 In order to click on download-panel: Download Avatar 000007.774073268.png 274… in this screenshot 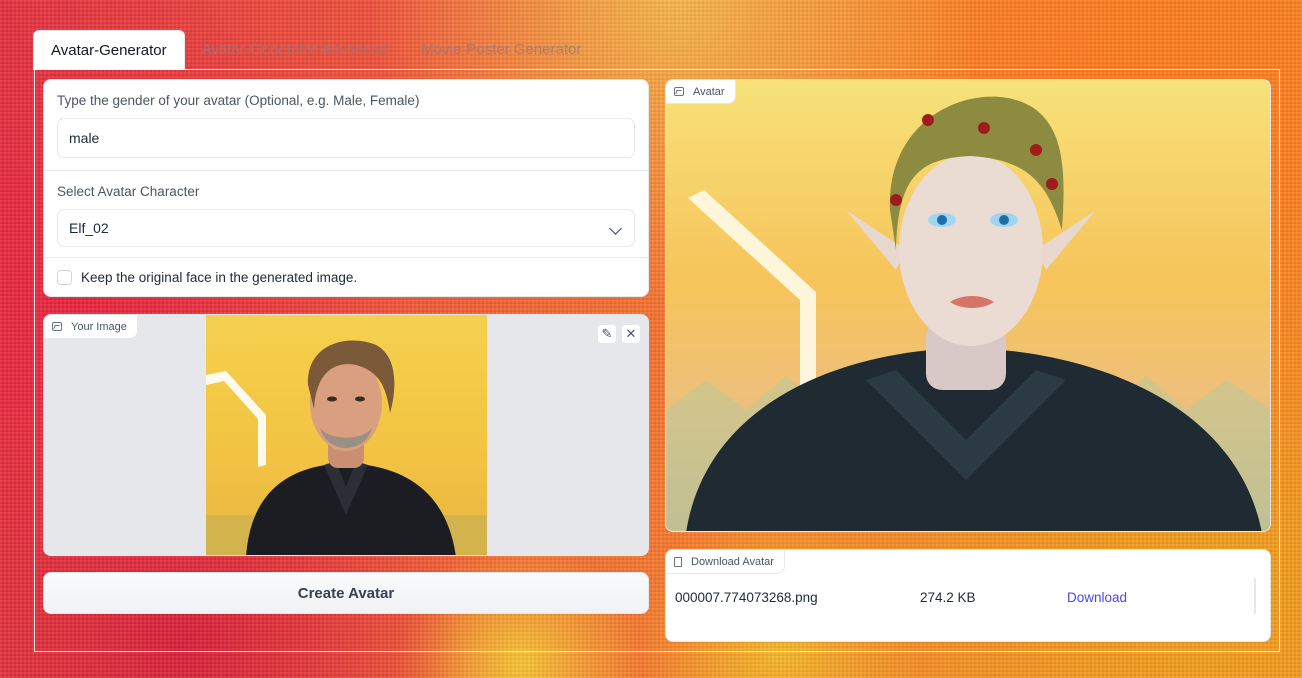, I will do `click(968, 595)`.